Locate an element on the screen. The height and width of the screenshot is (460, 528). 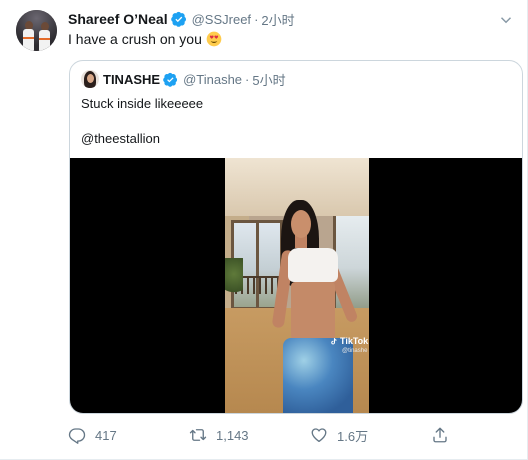
quoted-tweet-header: TINASHE @Tinashe · 5小时 is located at coordinates (194, 79).